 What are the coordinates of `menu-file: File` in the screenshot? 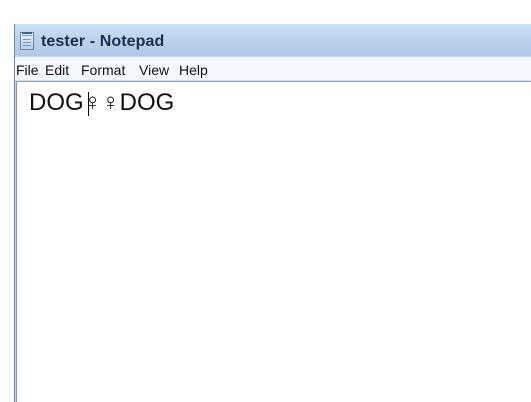 It's located at (27, 70).